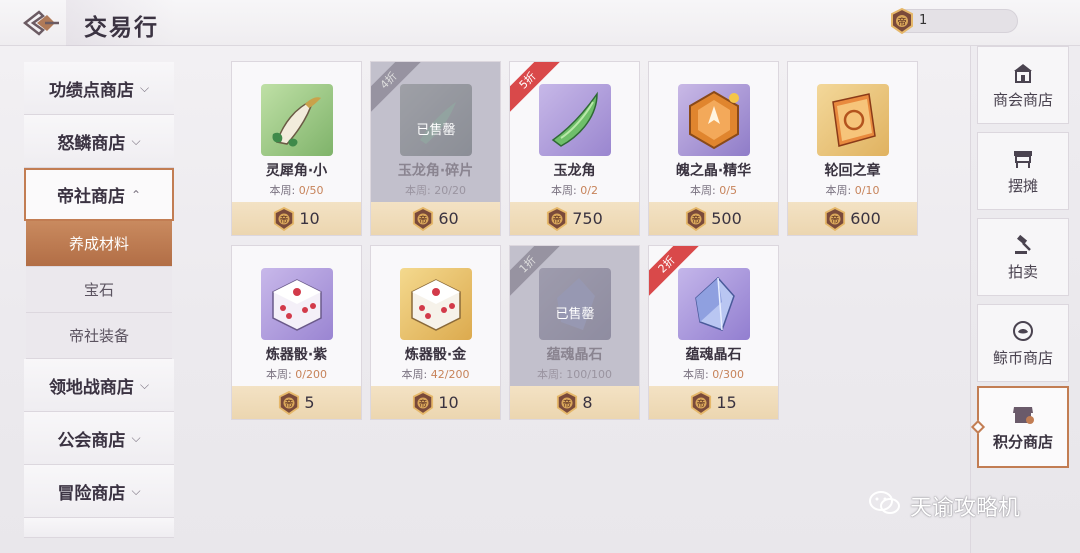 The image size is (1080, 553). I want to click on item-price: 帝 750, so click(574, 218).